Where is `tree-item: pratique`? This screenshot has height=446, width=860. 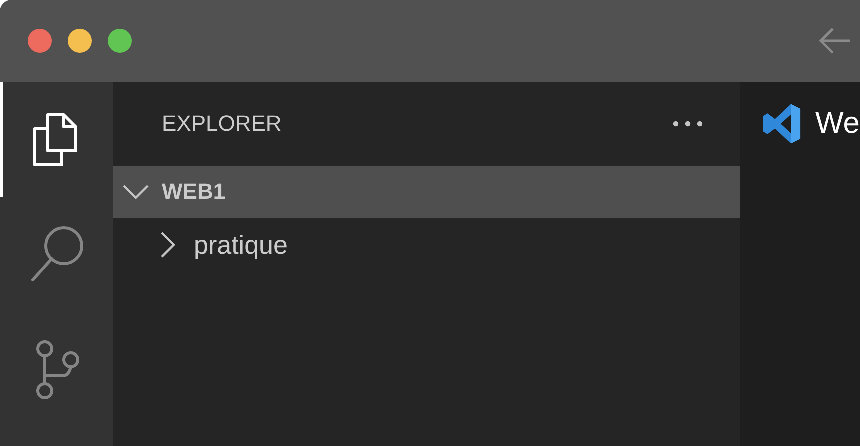 tree-item: pratique is located at coordinates (426, 245).